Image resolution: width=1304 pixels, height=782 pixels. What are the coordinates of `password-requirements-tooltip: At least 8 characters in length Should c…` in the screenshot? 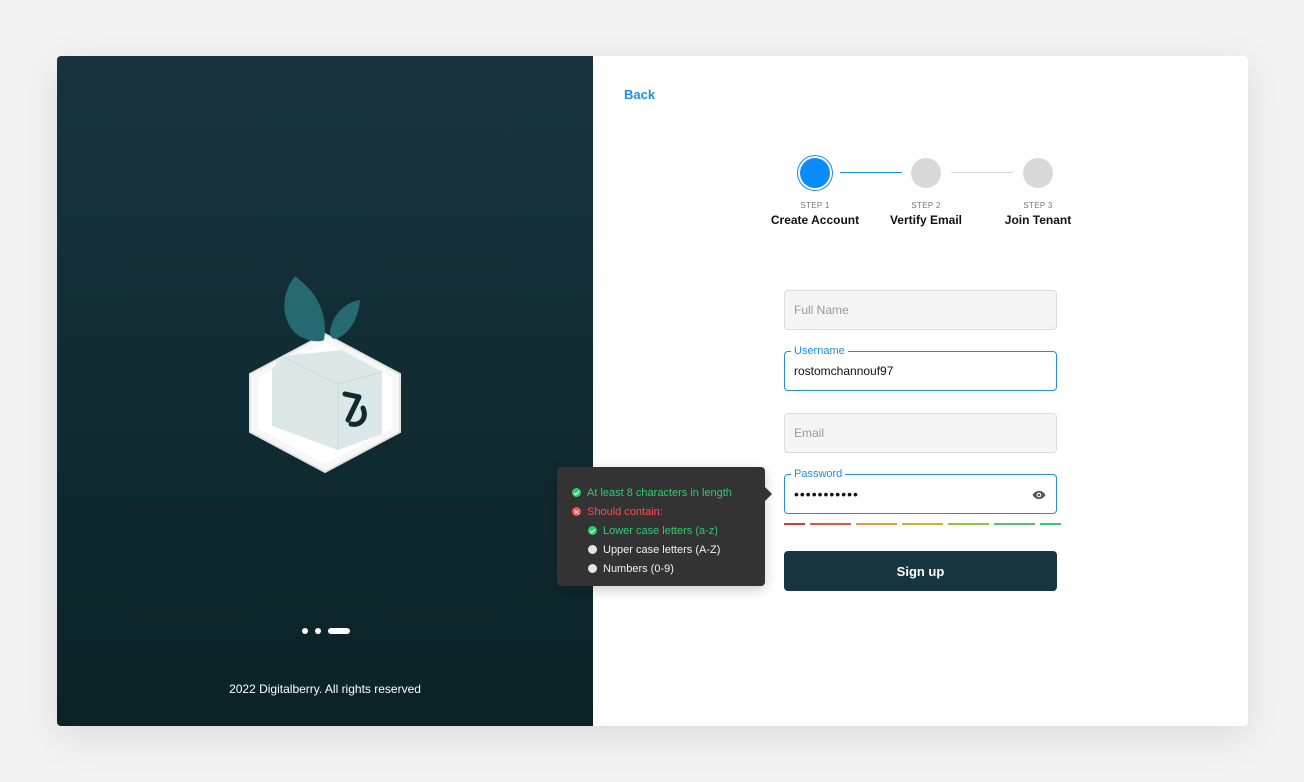 It's located at (664, 526).